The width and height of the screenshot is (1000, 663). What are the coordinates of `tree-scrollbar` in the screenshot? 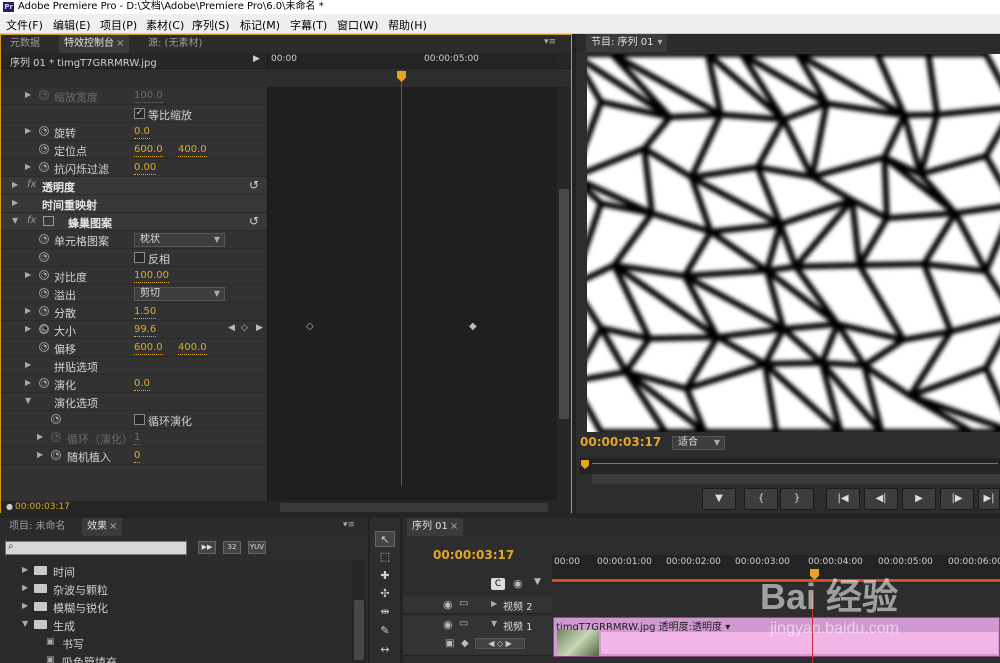 It's located at (359, 611).